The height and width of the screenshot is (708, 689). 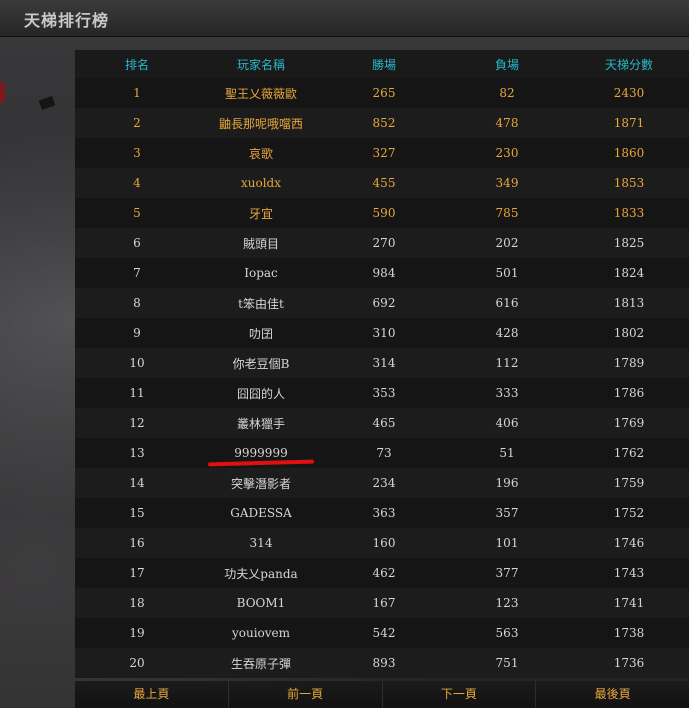 I want to click on pagination: 最上頁 前一頁 下一頁 最後頁, so click(x=382, y=694).